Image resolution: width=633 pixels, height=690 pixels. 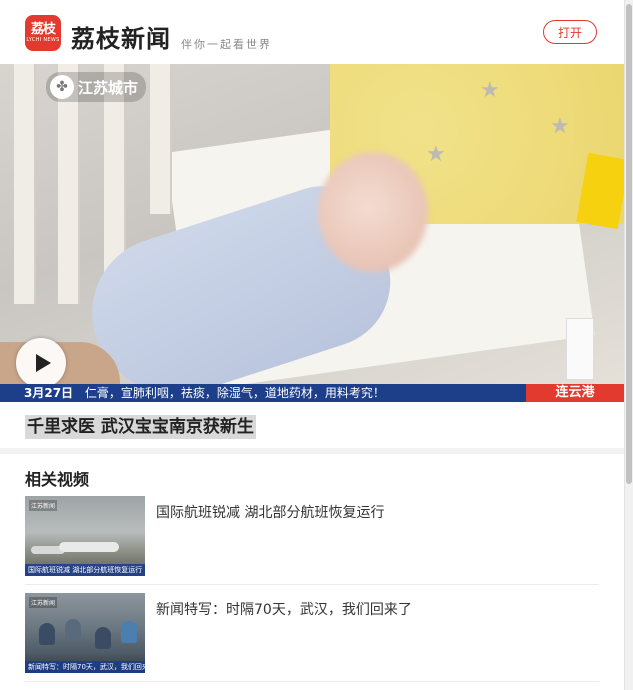 What do you see at coordinates (226, 44) in the screenshot?
I see `brand-slogan: 伴你一起看世界` at bounding box center [226, 44].